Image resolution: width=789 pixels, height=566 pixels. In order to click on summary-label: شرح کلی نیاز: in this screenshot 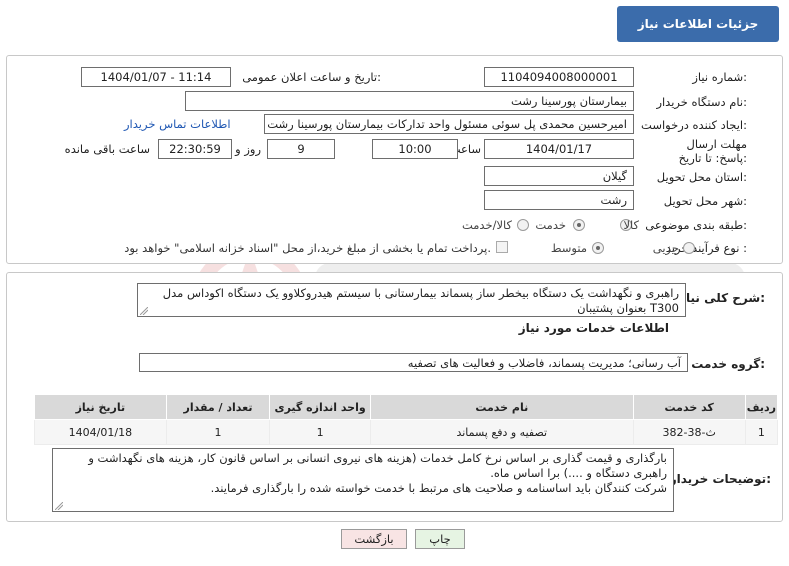, I will do `click(722, 298)`.